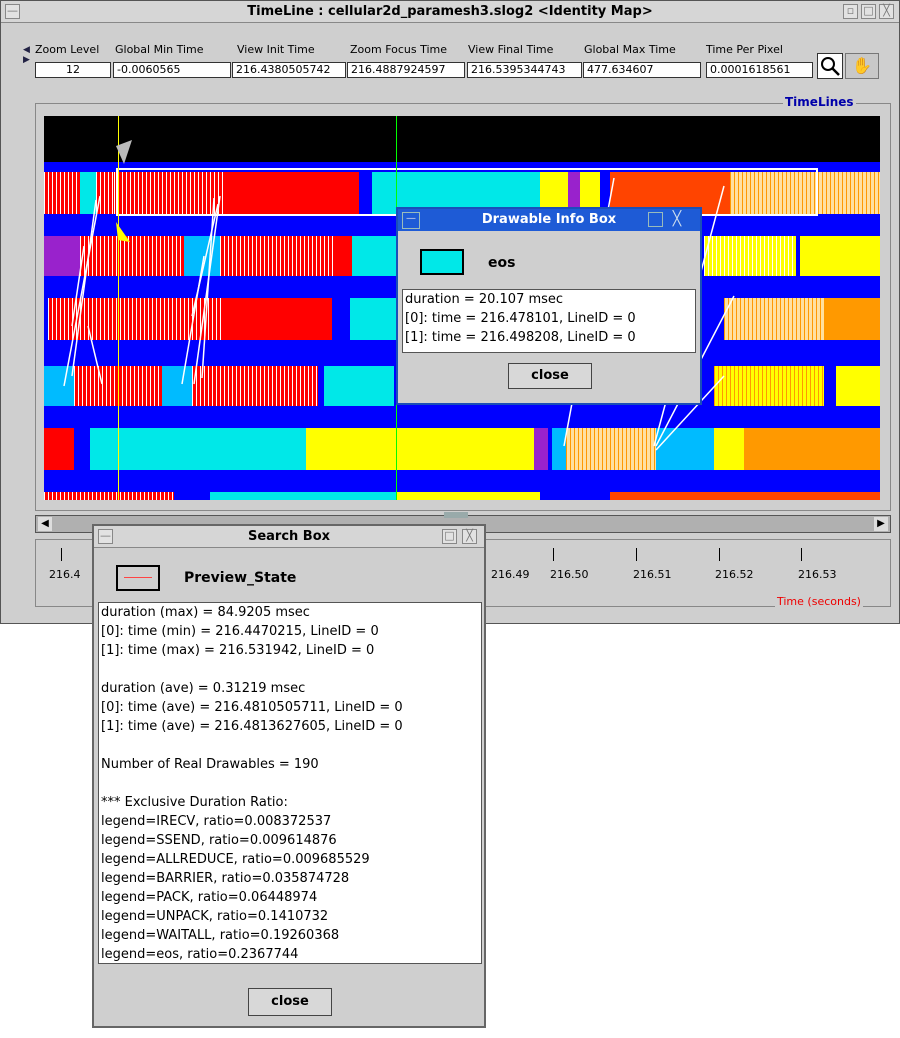  What do you see at coordinates (225, 878) in the screenshot?
I see `search-line: legend=BARRIER, ratio=0.035874728` at bounding box center [225, 878].